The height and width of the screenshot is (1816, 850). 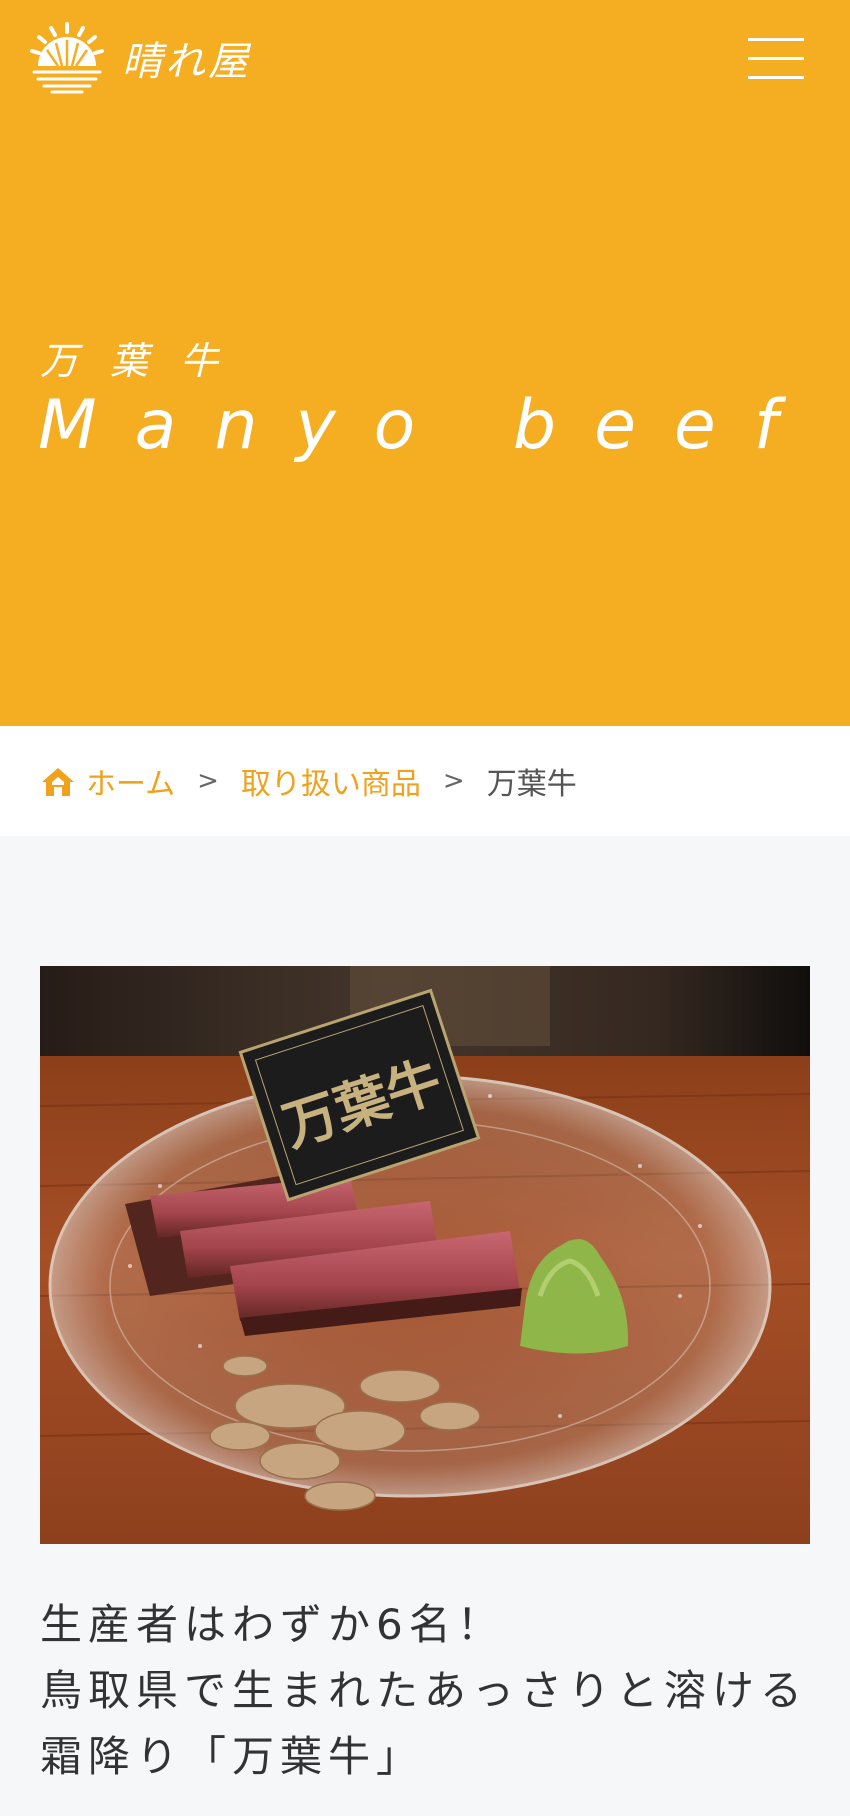 What do you see at coordinates (186, 62) in the screenshot?
I see `logo-text: 晴れ屋` at bounding box center [186, 62].